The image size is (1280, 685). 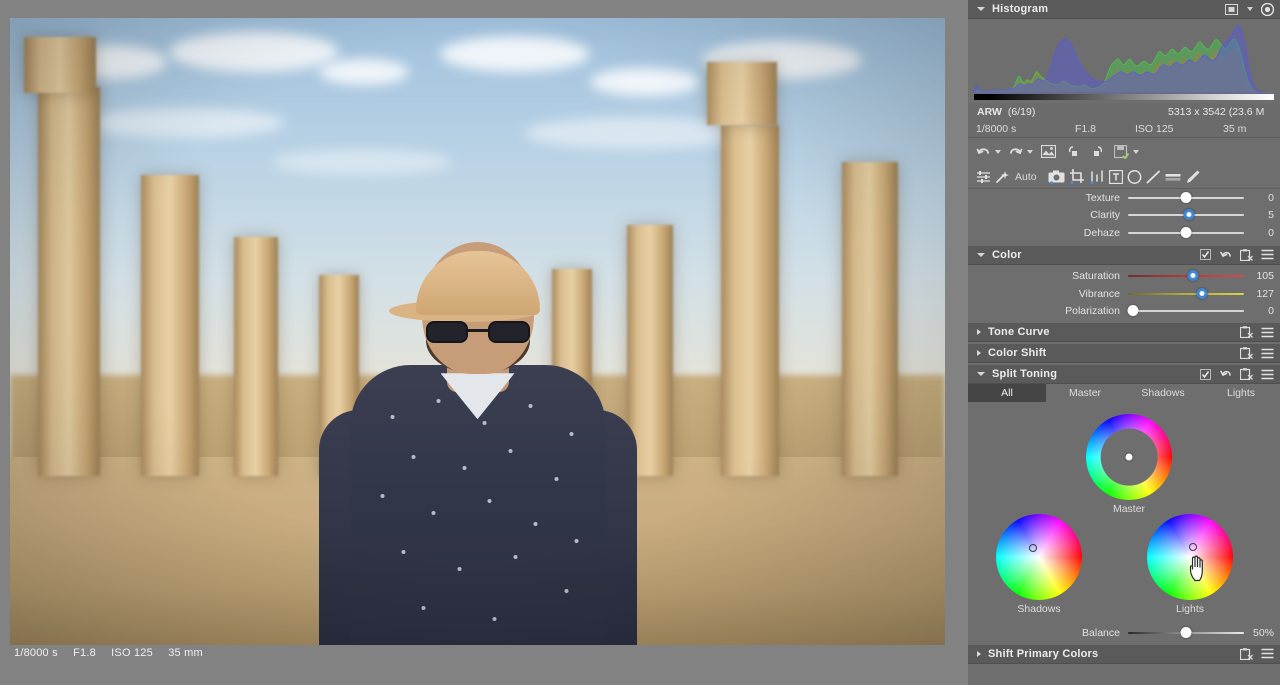 What do you see at coordinates (1124, 255) in the screenshot?
I see `color-section-header: Color` at bounding box center [1124, 255].